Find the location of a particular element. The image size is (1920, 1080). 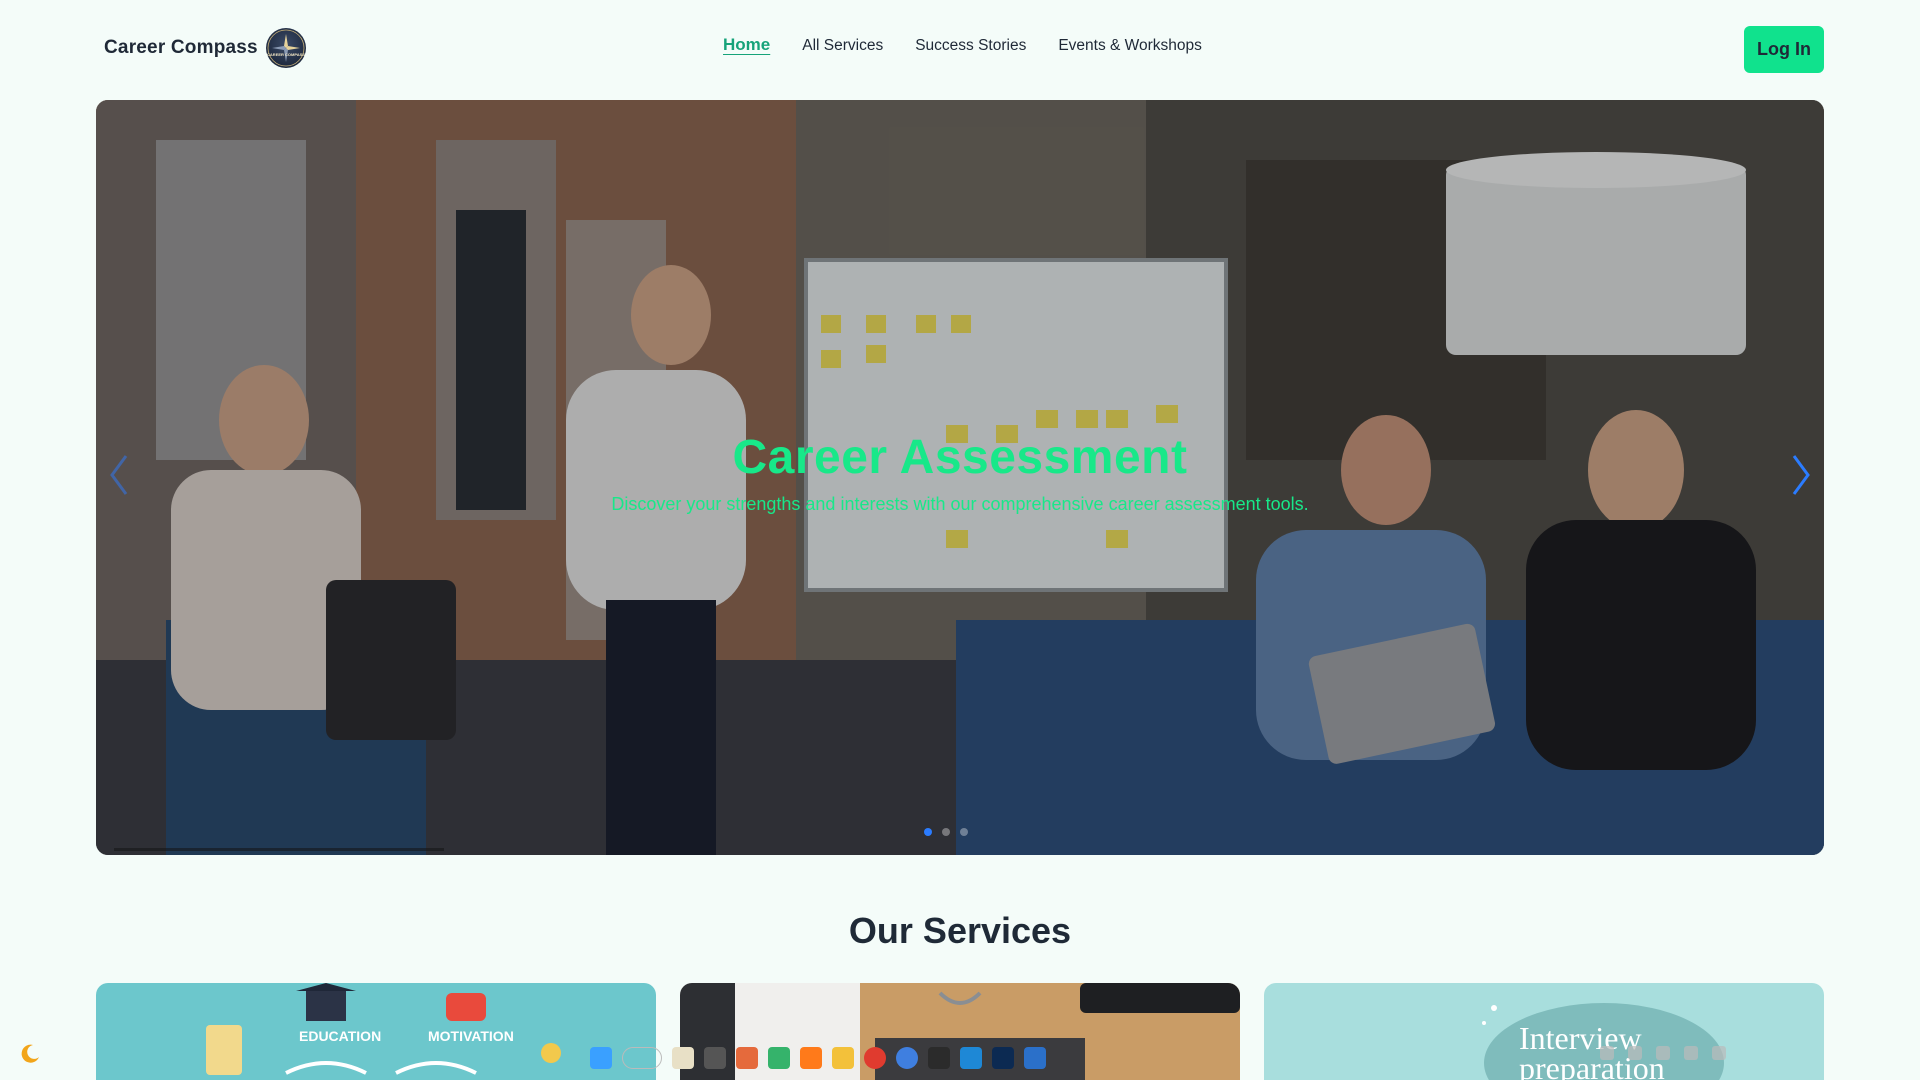

firefox-icon is located at coordinates (811, 1058).